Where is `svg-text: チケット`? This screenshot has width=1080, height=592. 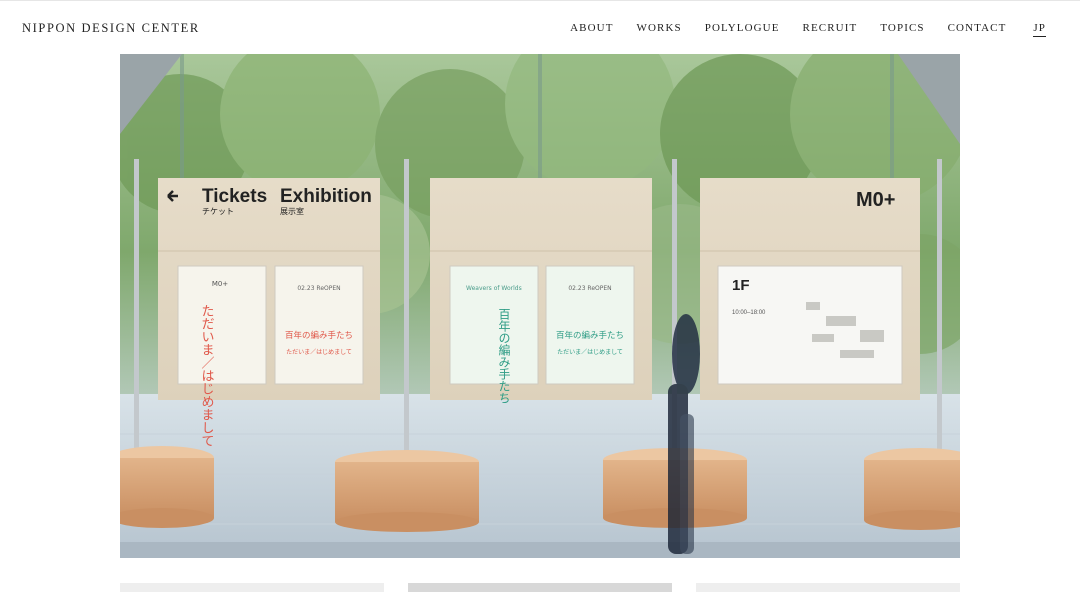
svg-text: チケット is located at coordinates (218, 211).